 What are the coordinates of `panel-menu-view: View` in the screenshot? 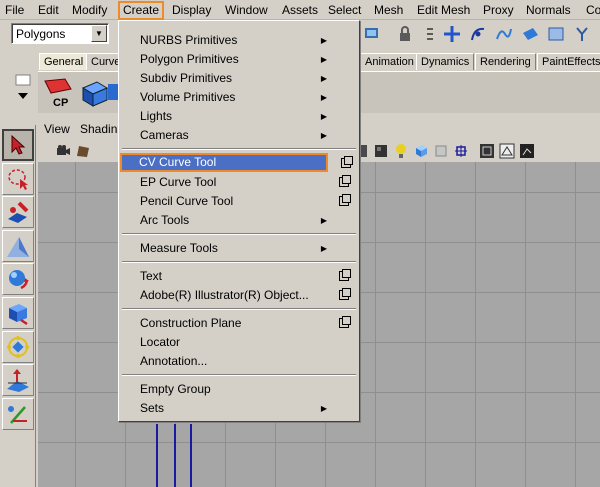 It's located at (57, 129).